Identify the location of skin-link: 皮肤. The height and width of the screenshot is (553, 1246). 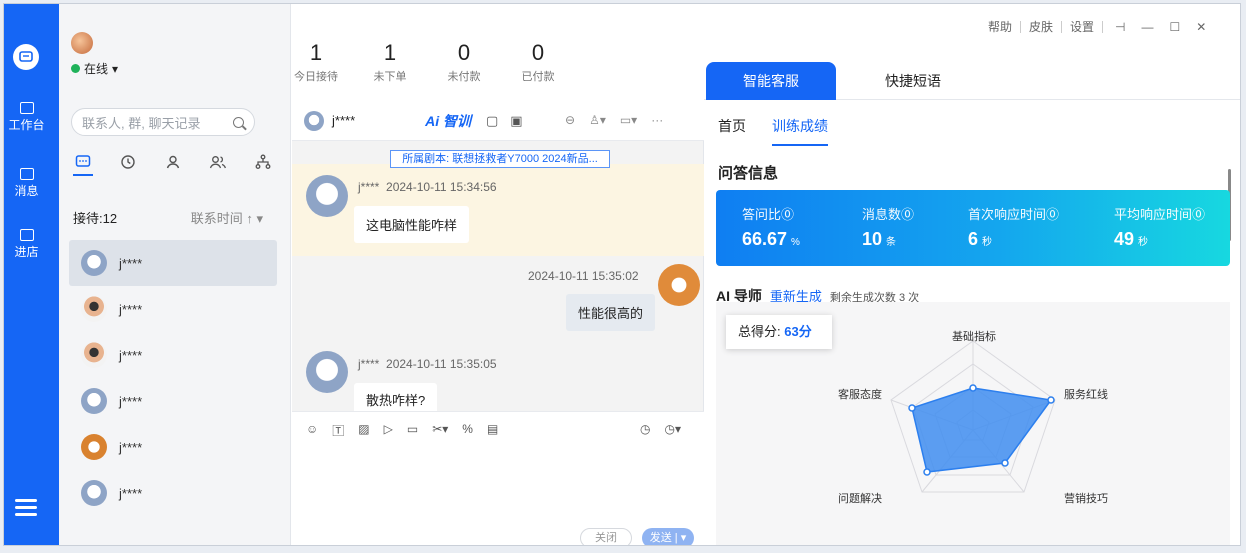
(1041, 26).